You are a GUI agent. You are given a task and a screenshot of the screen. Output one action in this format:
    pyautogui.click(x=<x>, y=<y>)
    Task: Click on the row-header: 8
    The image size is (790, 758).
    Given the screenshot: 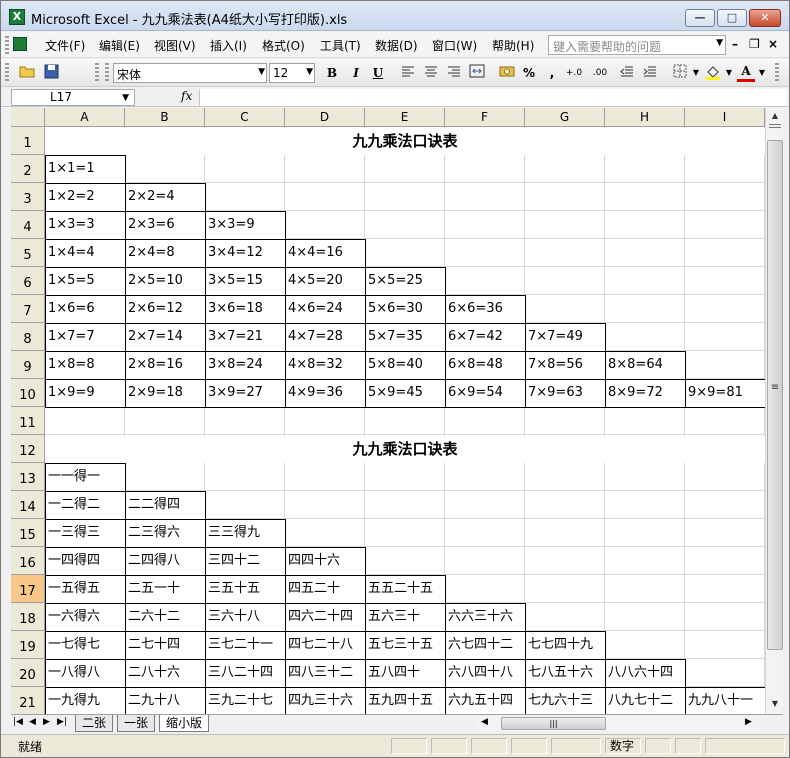 What is the action you would take?
    pyautogui.click(x=28, y=337)
    